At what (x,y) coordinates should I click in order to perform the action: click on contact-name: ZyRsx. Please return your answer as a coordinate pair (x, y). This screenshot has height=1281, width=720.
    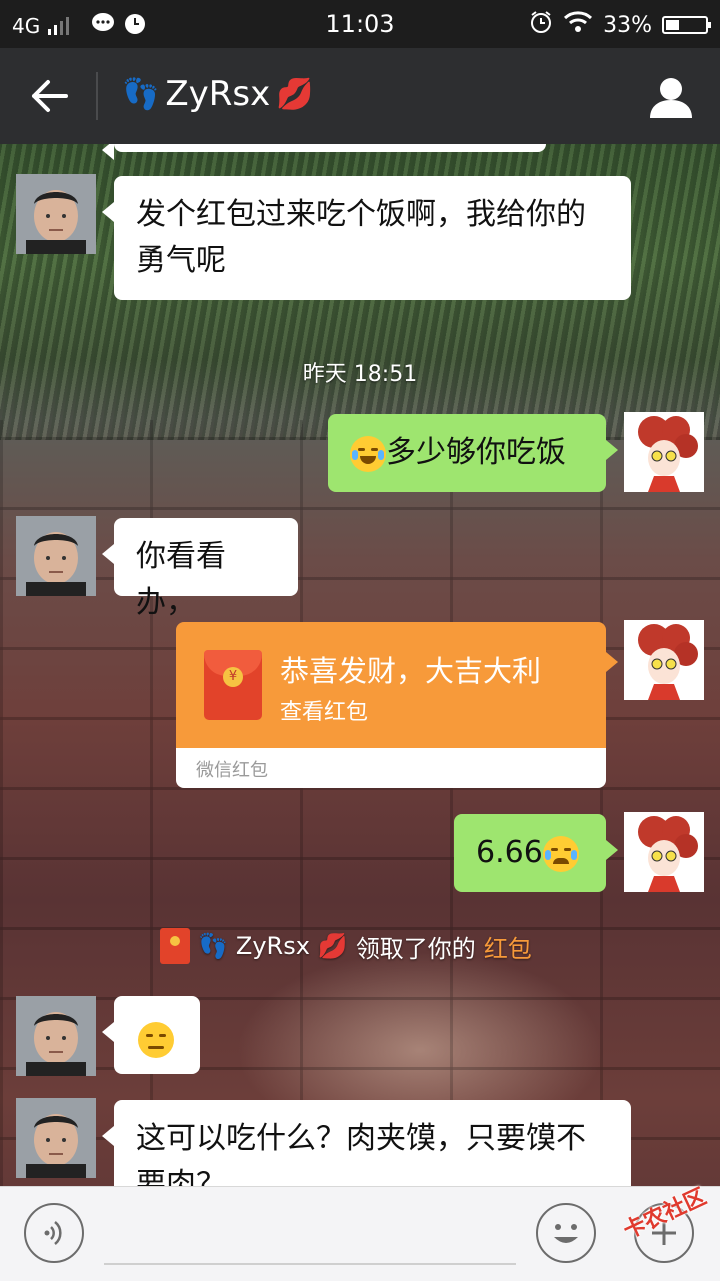
    Looking at the image, I should click on (218, 94).